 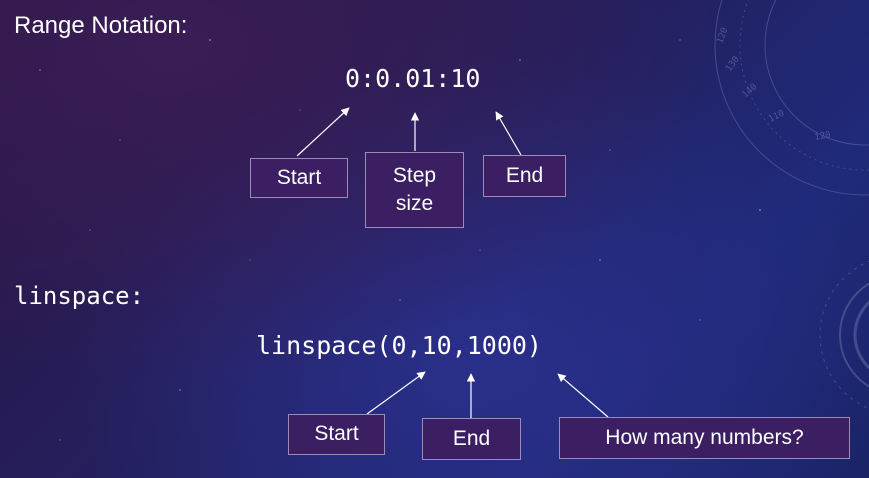 I want to click on range-notation-heading: Range Notation:, so click(x=101, y=25).